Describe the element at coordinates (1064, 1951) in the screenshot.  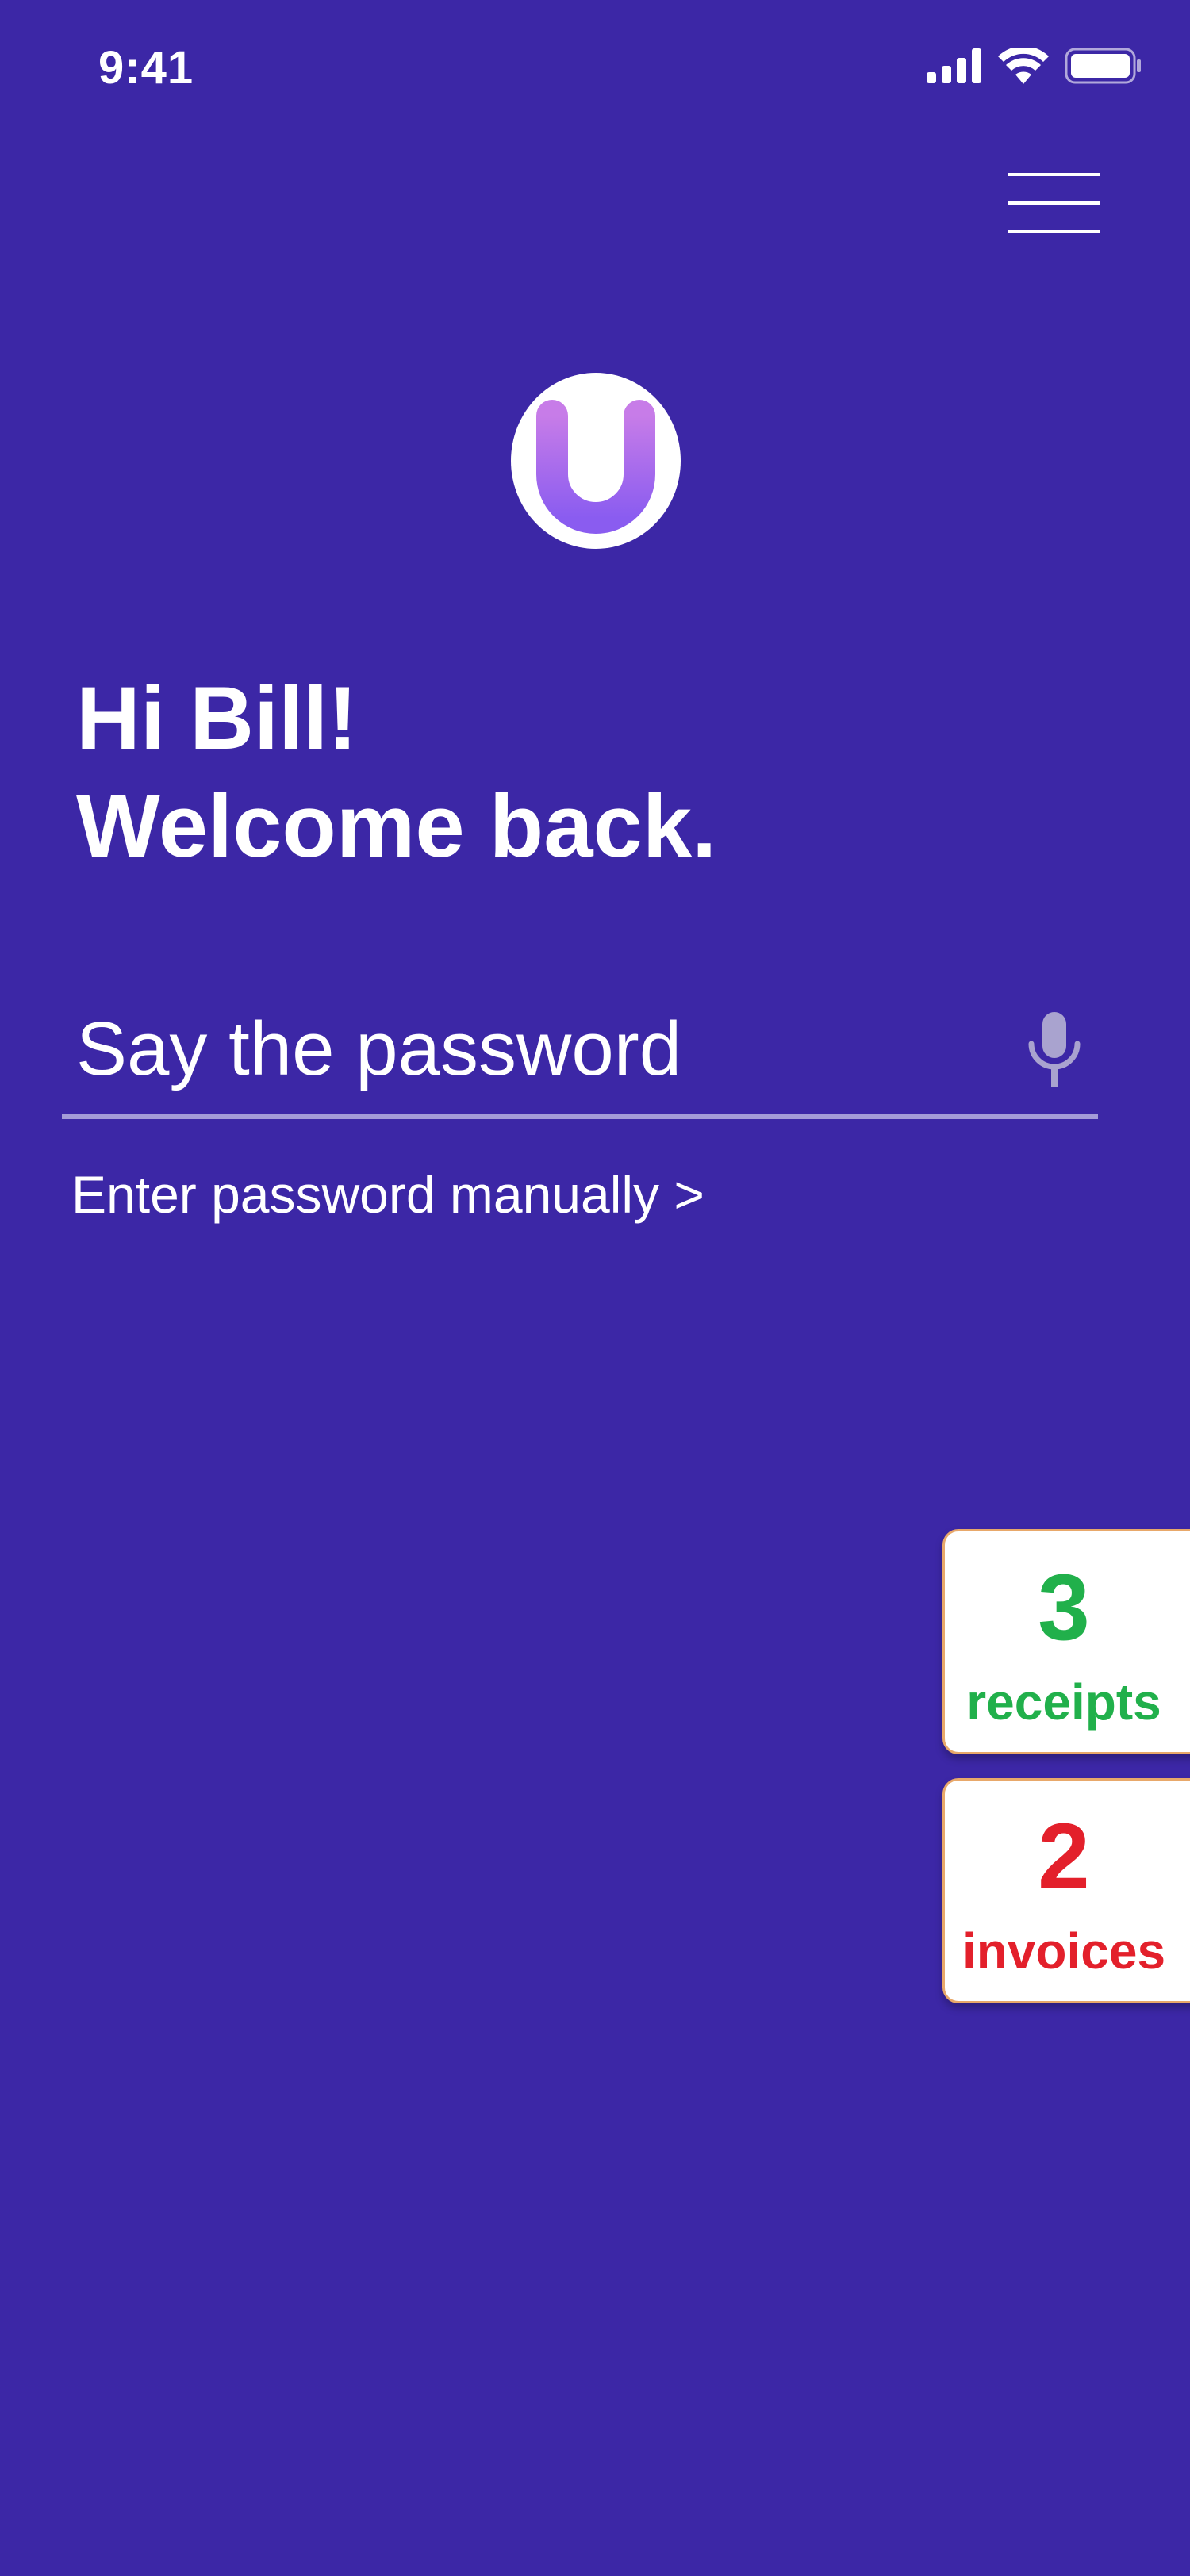
I see `invoices-label: invoices` at that location.